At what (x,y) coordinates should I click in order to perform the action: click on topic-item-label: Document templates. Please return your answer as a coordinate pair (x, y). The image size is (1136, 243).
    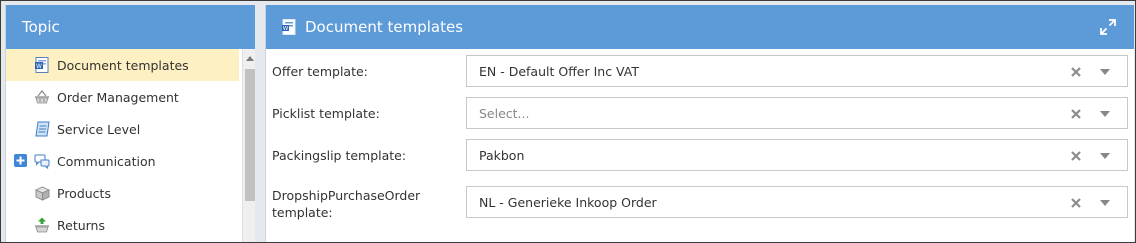
    Looking at the image, I should click on (123, 65).